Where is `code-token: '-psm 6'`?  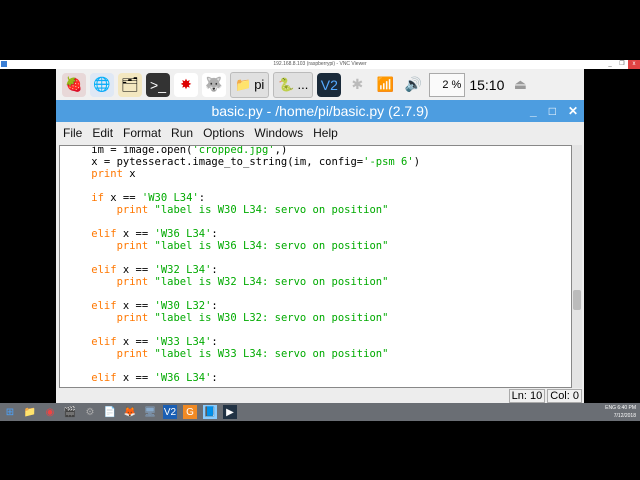 code-token: '-psm 6' is located at coordinates (388, 162).